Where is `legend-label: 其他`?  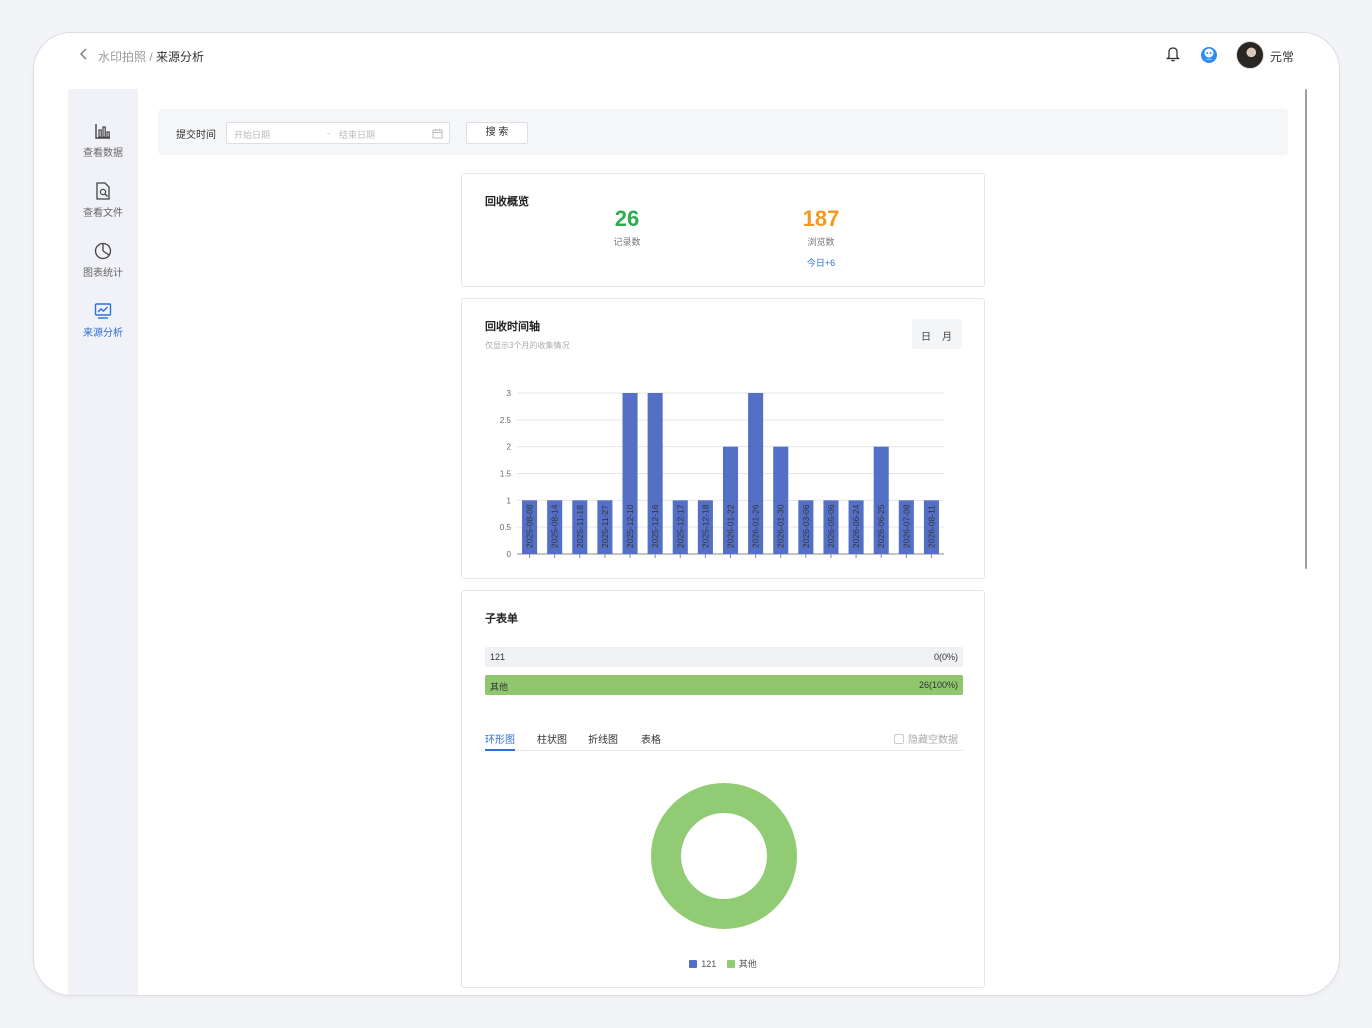
legend-label: 其他 is located at coordinates (747, 964).